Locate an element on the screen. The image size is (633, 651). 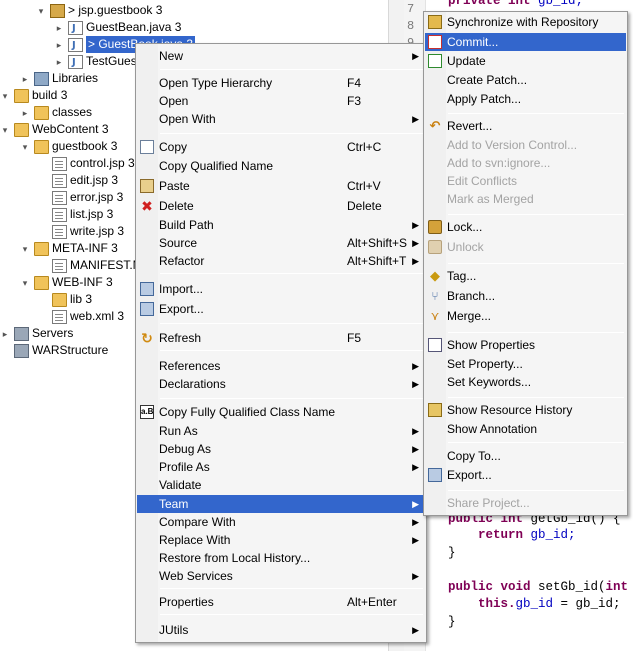
menu-item-open: Open F3 is located at coordinates (281, 101).